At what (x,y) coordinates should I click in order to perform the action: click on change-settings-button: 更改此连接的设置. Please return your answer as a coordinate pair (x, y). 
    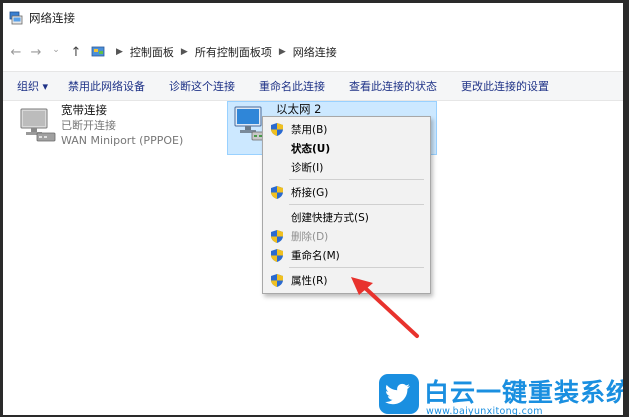
    Looking at the image, I should click on (505, 86).